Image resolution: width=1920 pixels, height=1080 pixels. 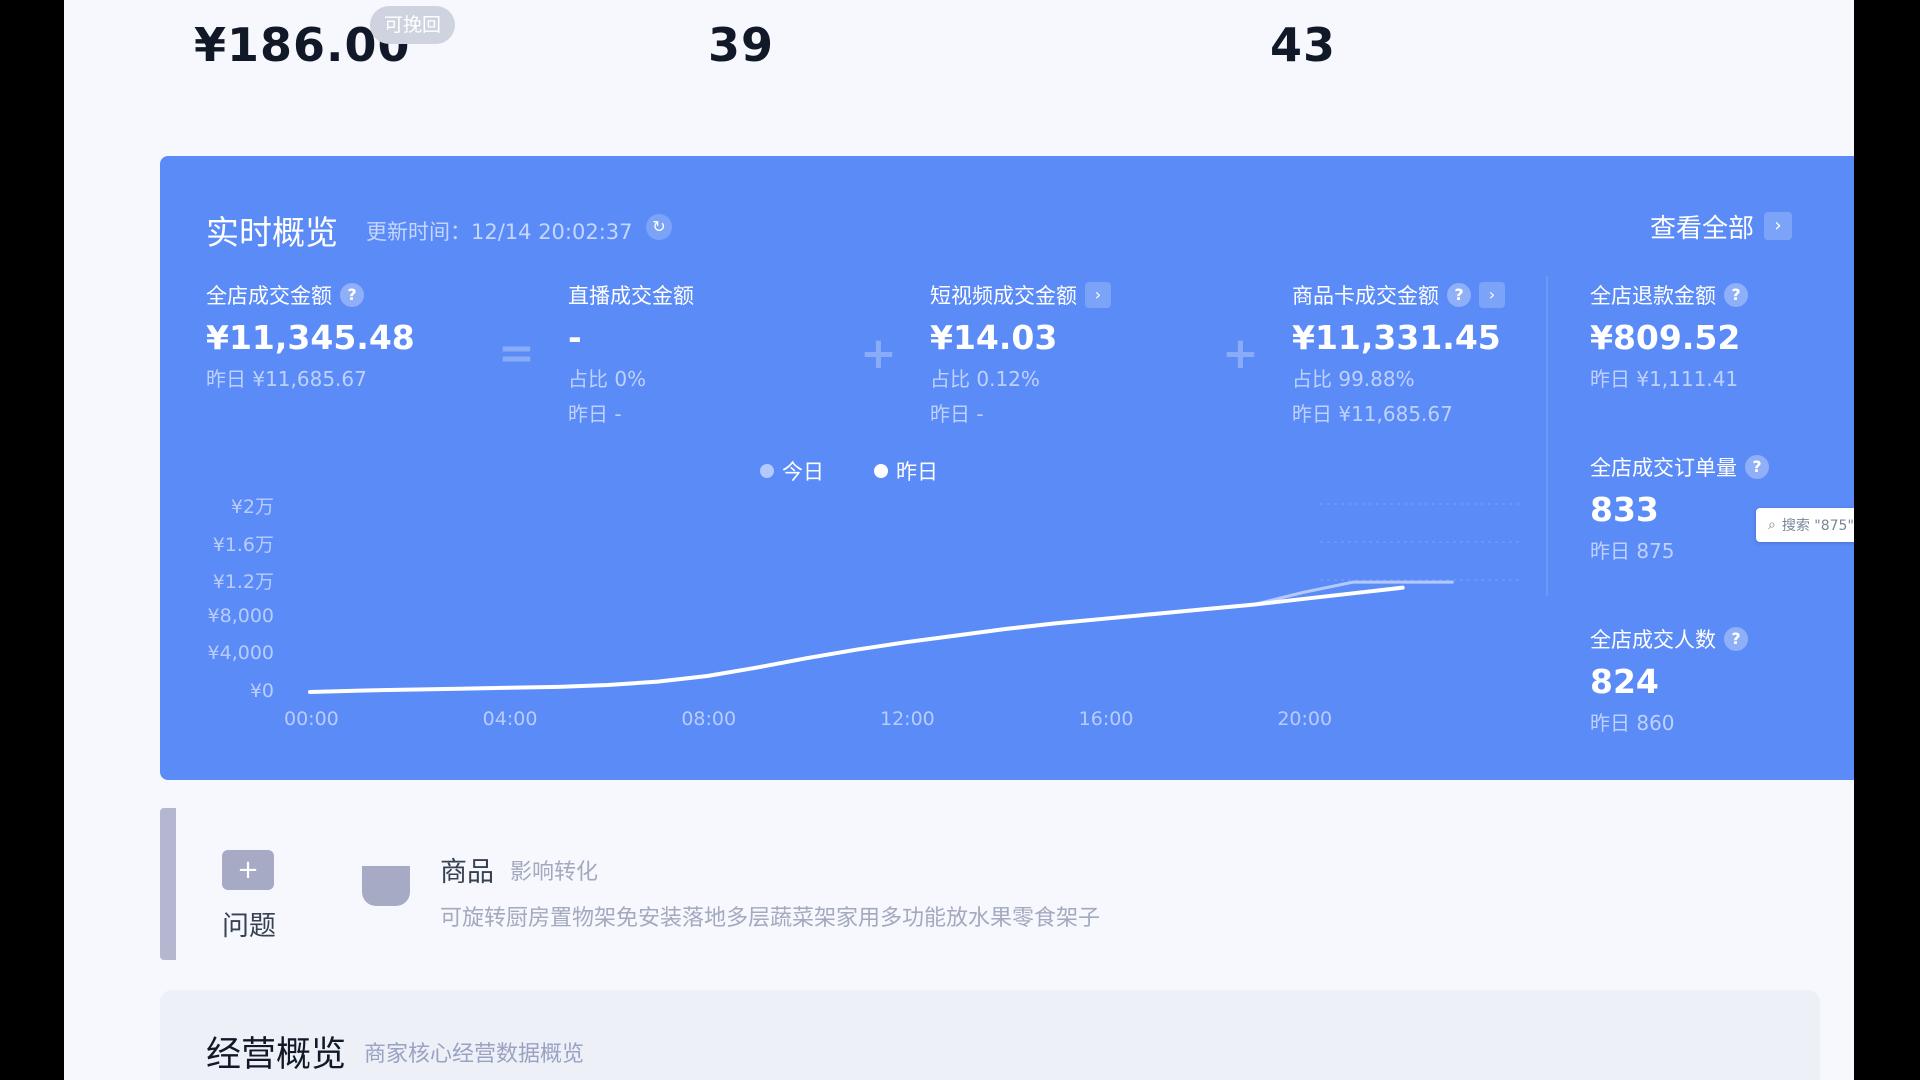 What do you see at coordinates (741, 45) in the screenshot?
I see `metric-count-a: 39` at bounding box center [741, 45].